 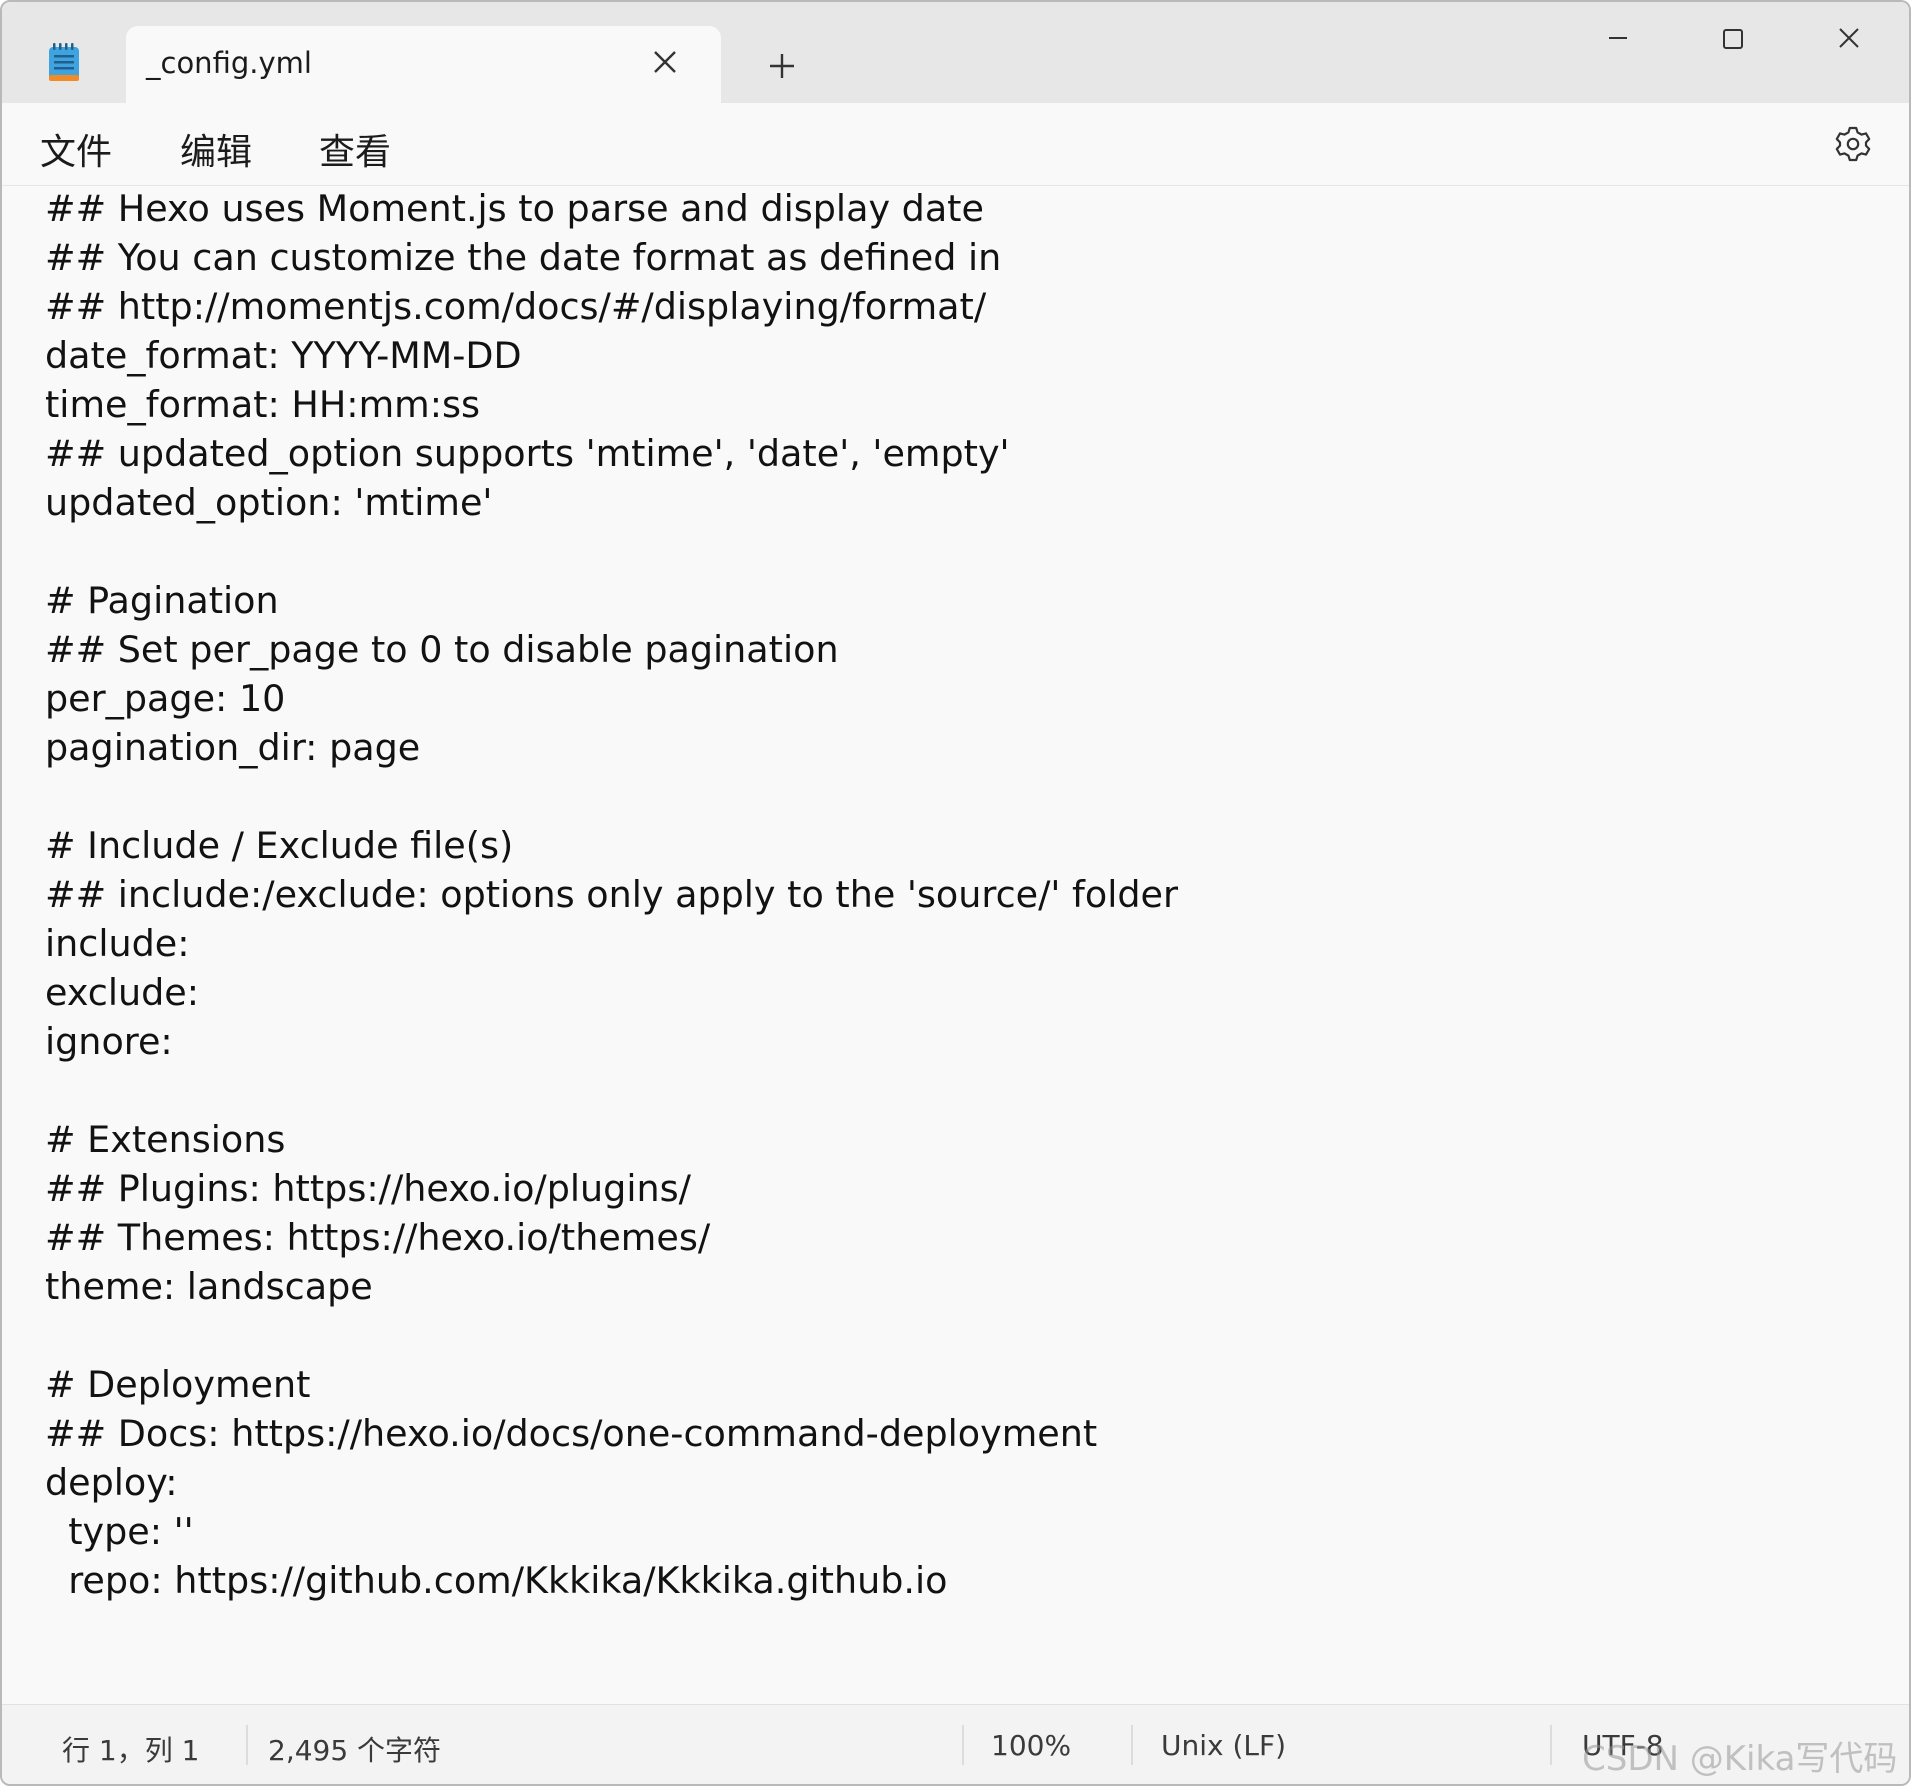 I want to click on close-icon, so click(x=1849, y=38).